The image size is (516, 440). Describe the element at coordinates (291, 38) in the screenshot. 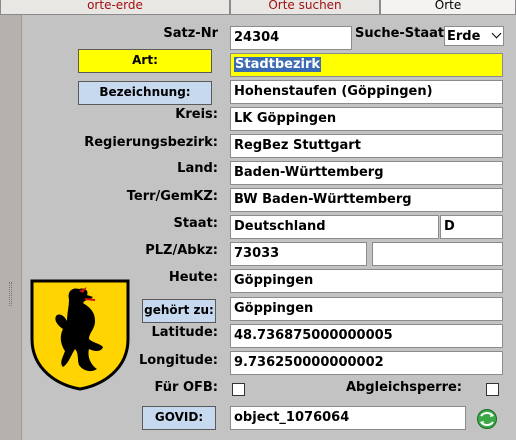

I see `satz-nr-field: 24304` at that location.